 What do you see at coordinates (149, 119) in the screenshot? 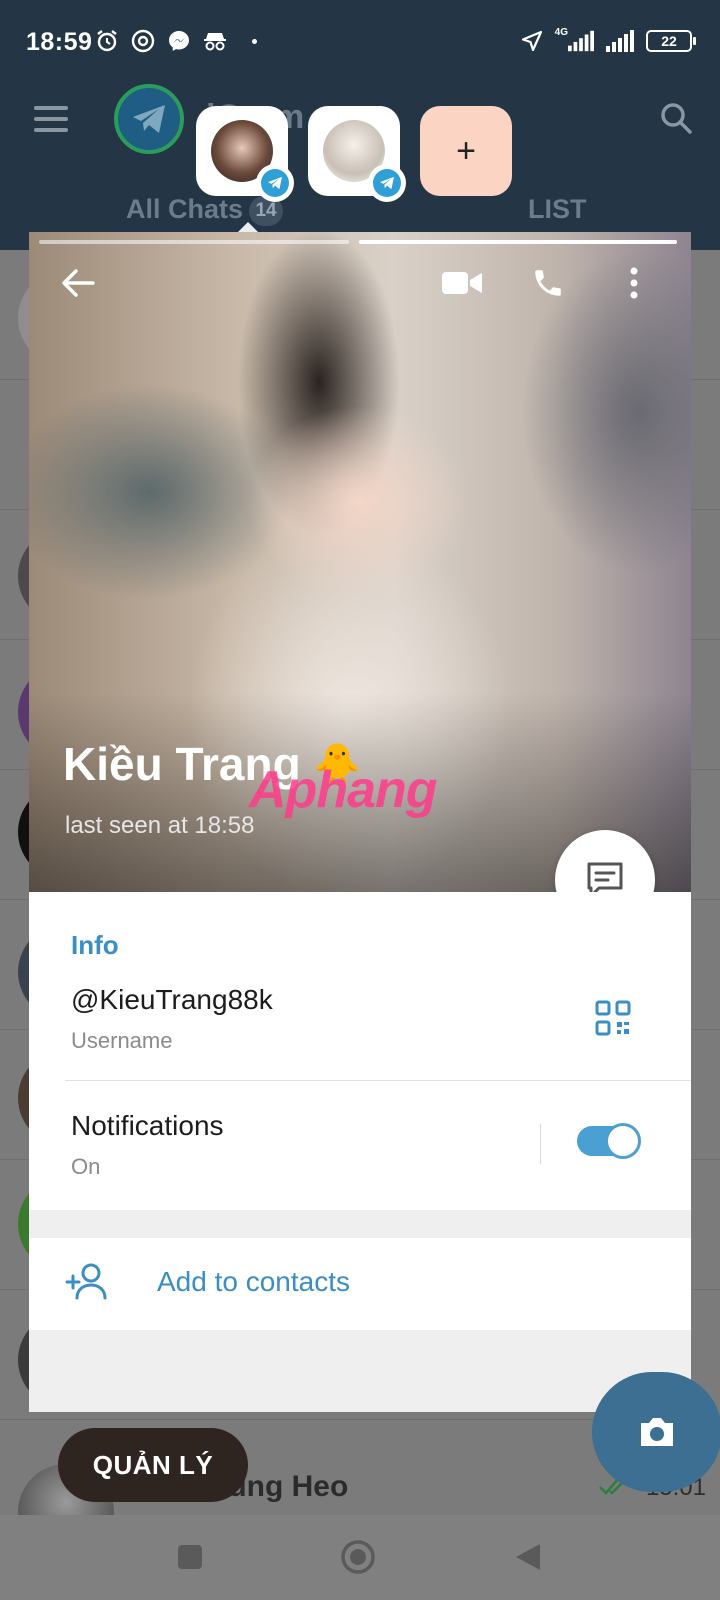
I see `telegram-logo-icon` at bounding box center [149, 119].